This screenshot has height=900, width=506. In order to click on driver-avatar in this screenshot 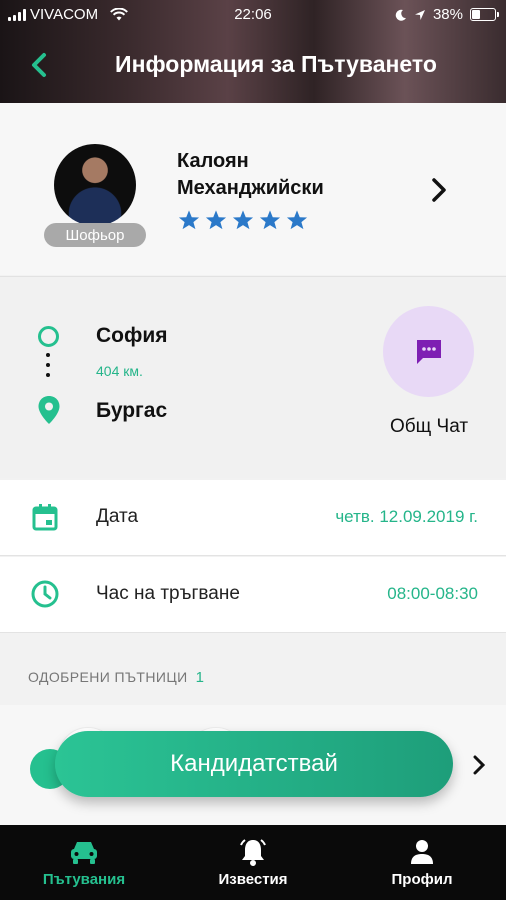, I will do `click(95, 185)`.